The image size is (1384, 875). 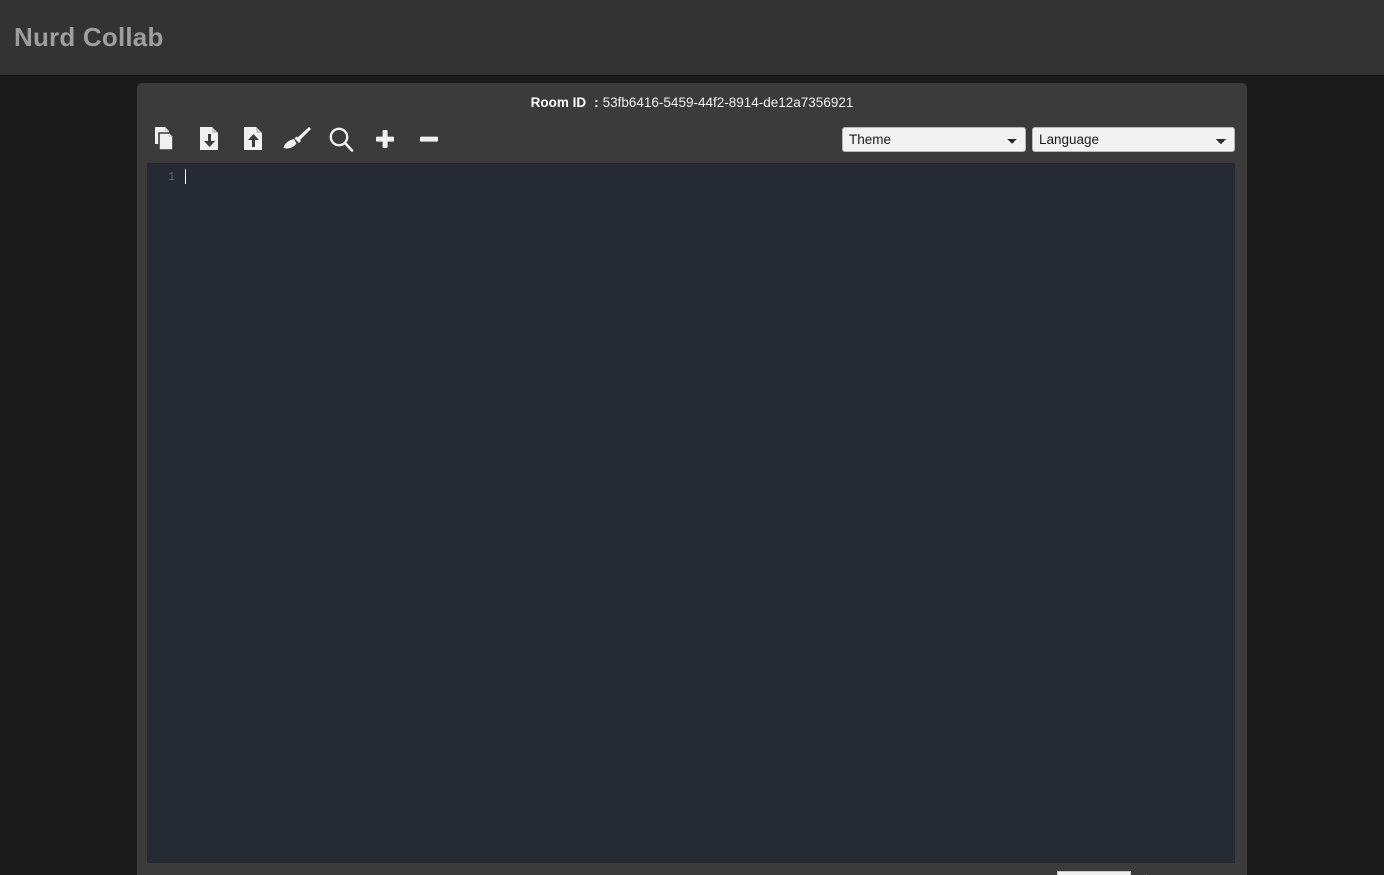 What do you see at coordinates (89, 37) in the screenshot?
I see `app-title: Nurd Collab` at bounding box center [89, 37].